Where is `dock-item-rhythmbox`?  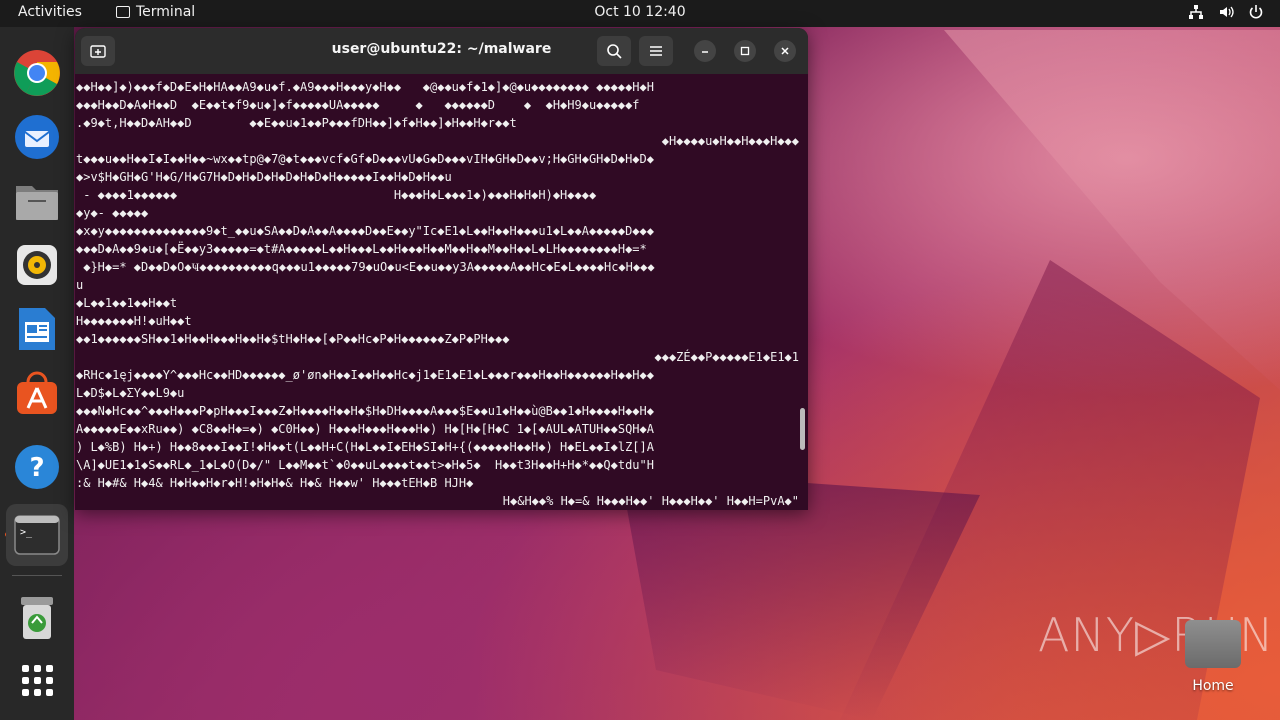
dock-item-rhythmbox is located at coordinates (37, 265).